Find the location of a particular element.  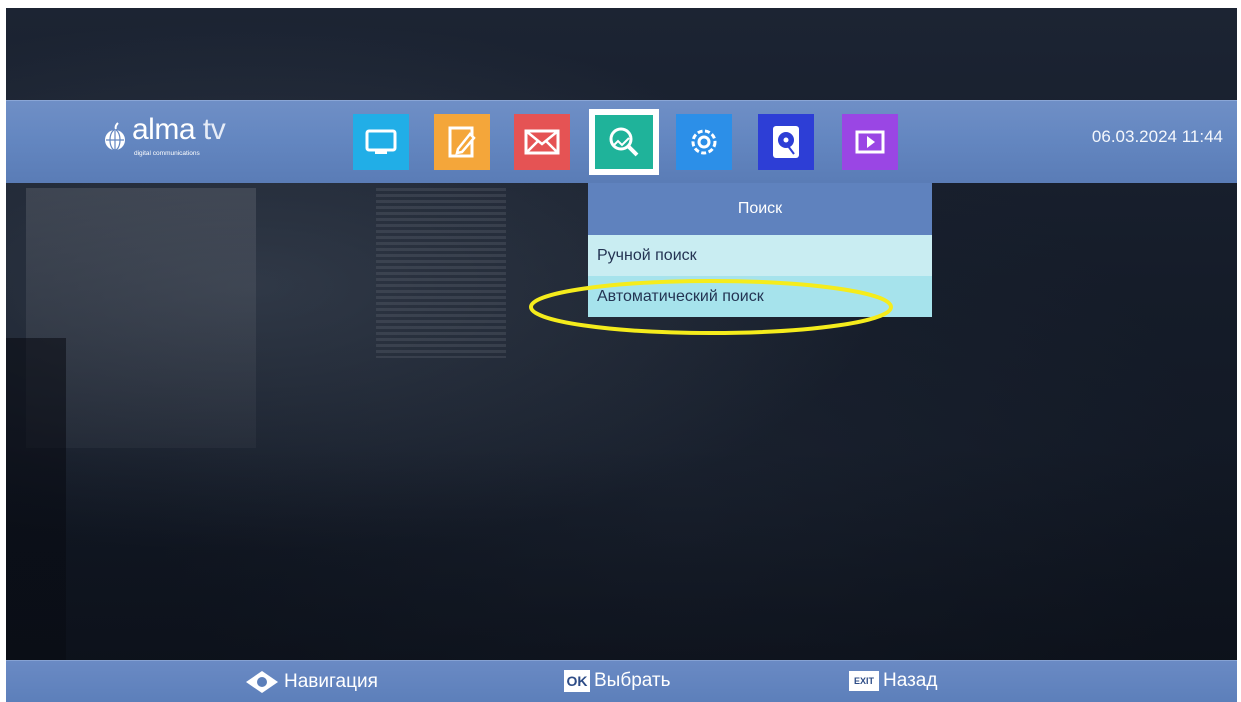

storage-icon is located at coordinates (786, 142).